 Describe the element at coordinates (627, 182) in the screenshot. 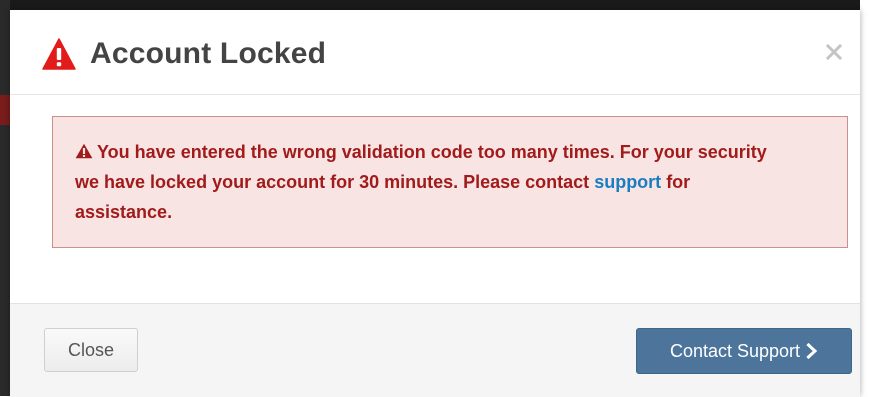

I see `support-link: support` at that location.